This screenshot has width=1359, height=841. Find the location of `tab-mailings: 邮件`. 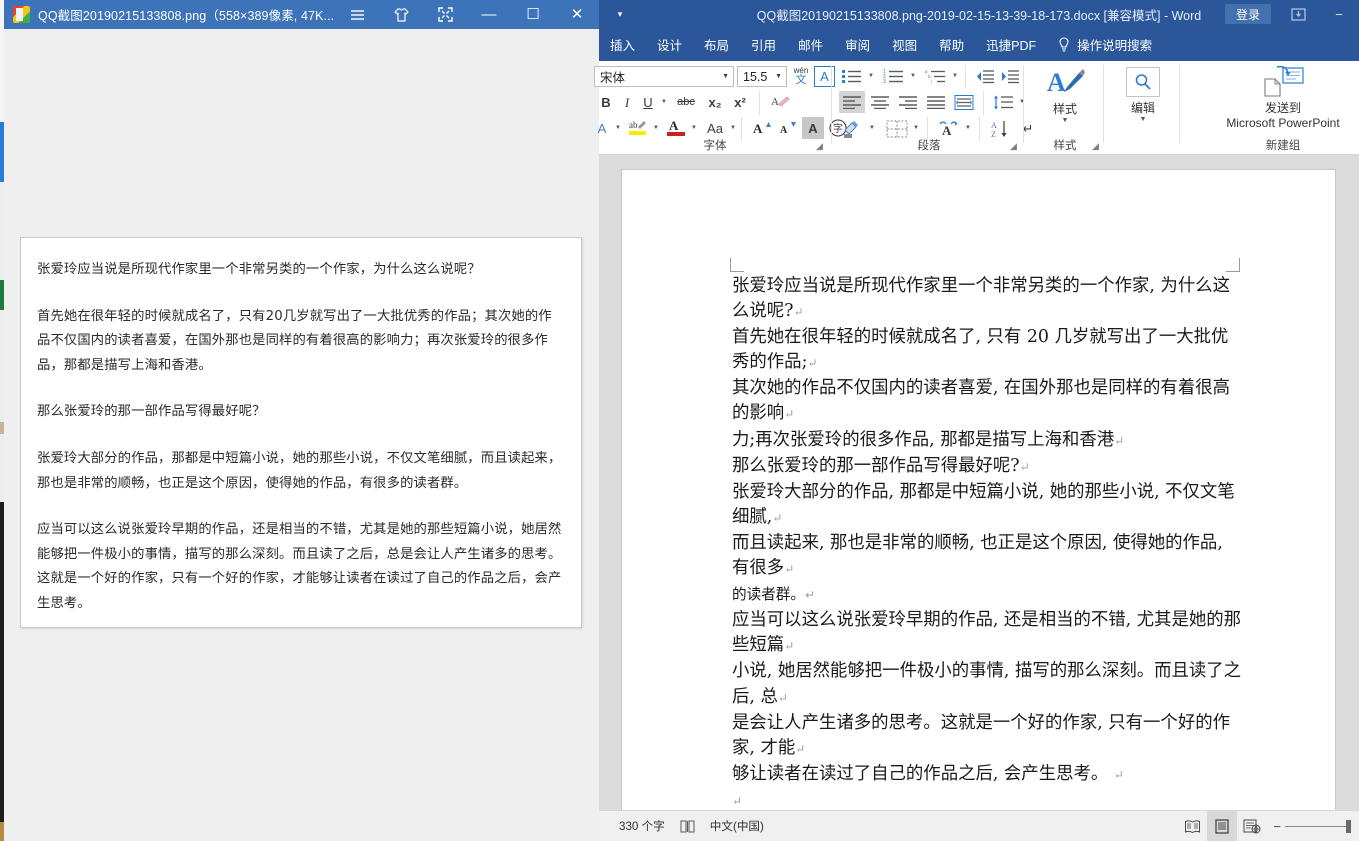

tab-mailings: 邮件 is located at coordinates (810, 44).